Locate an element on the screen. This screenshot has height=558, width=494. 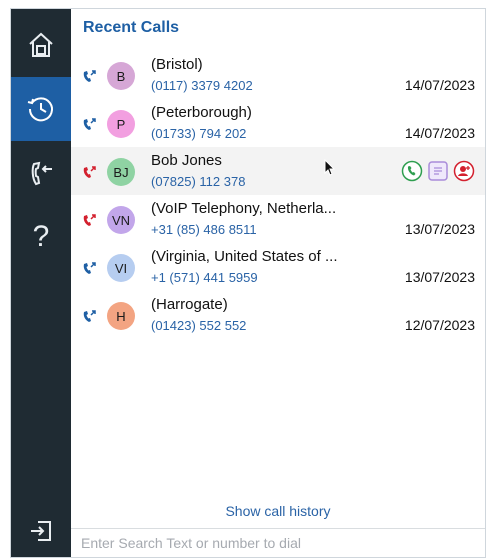
phone-number: (01423) 552 552 is located at coordinates (198, 325).